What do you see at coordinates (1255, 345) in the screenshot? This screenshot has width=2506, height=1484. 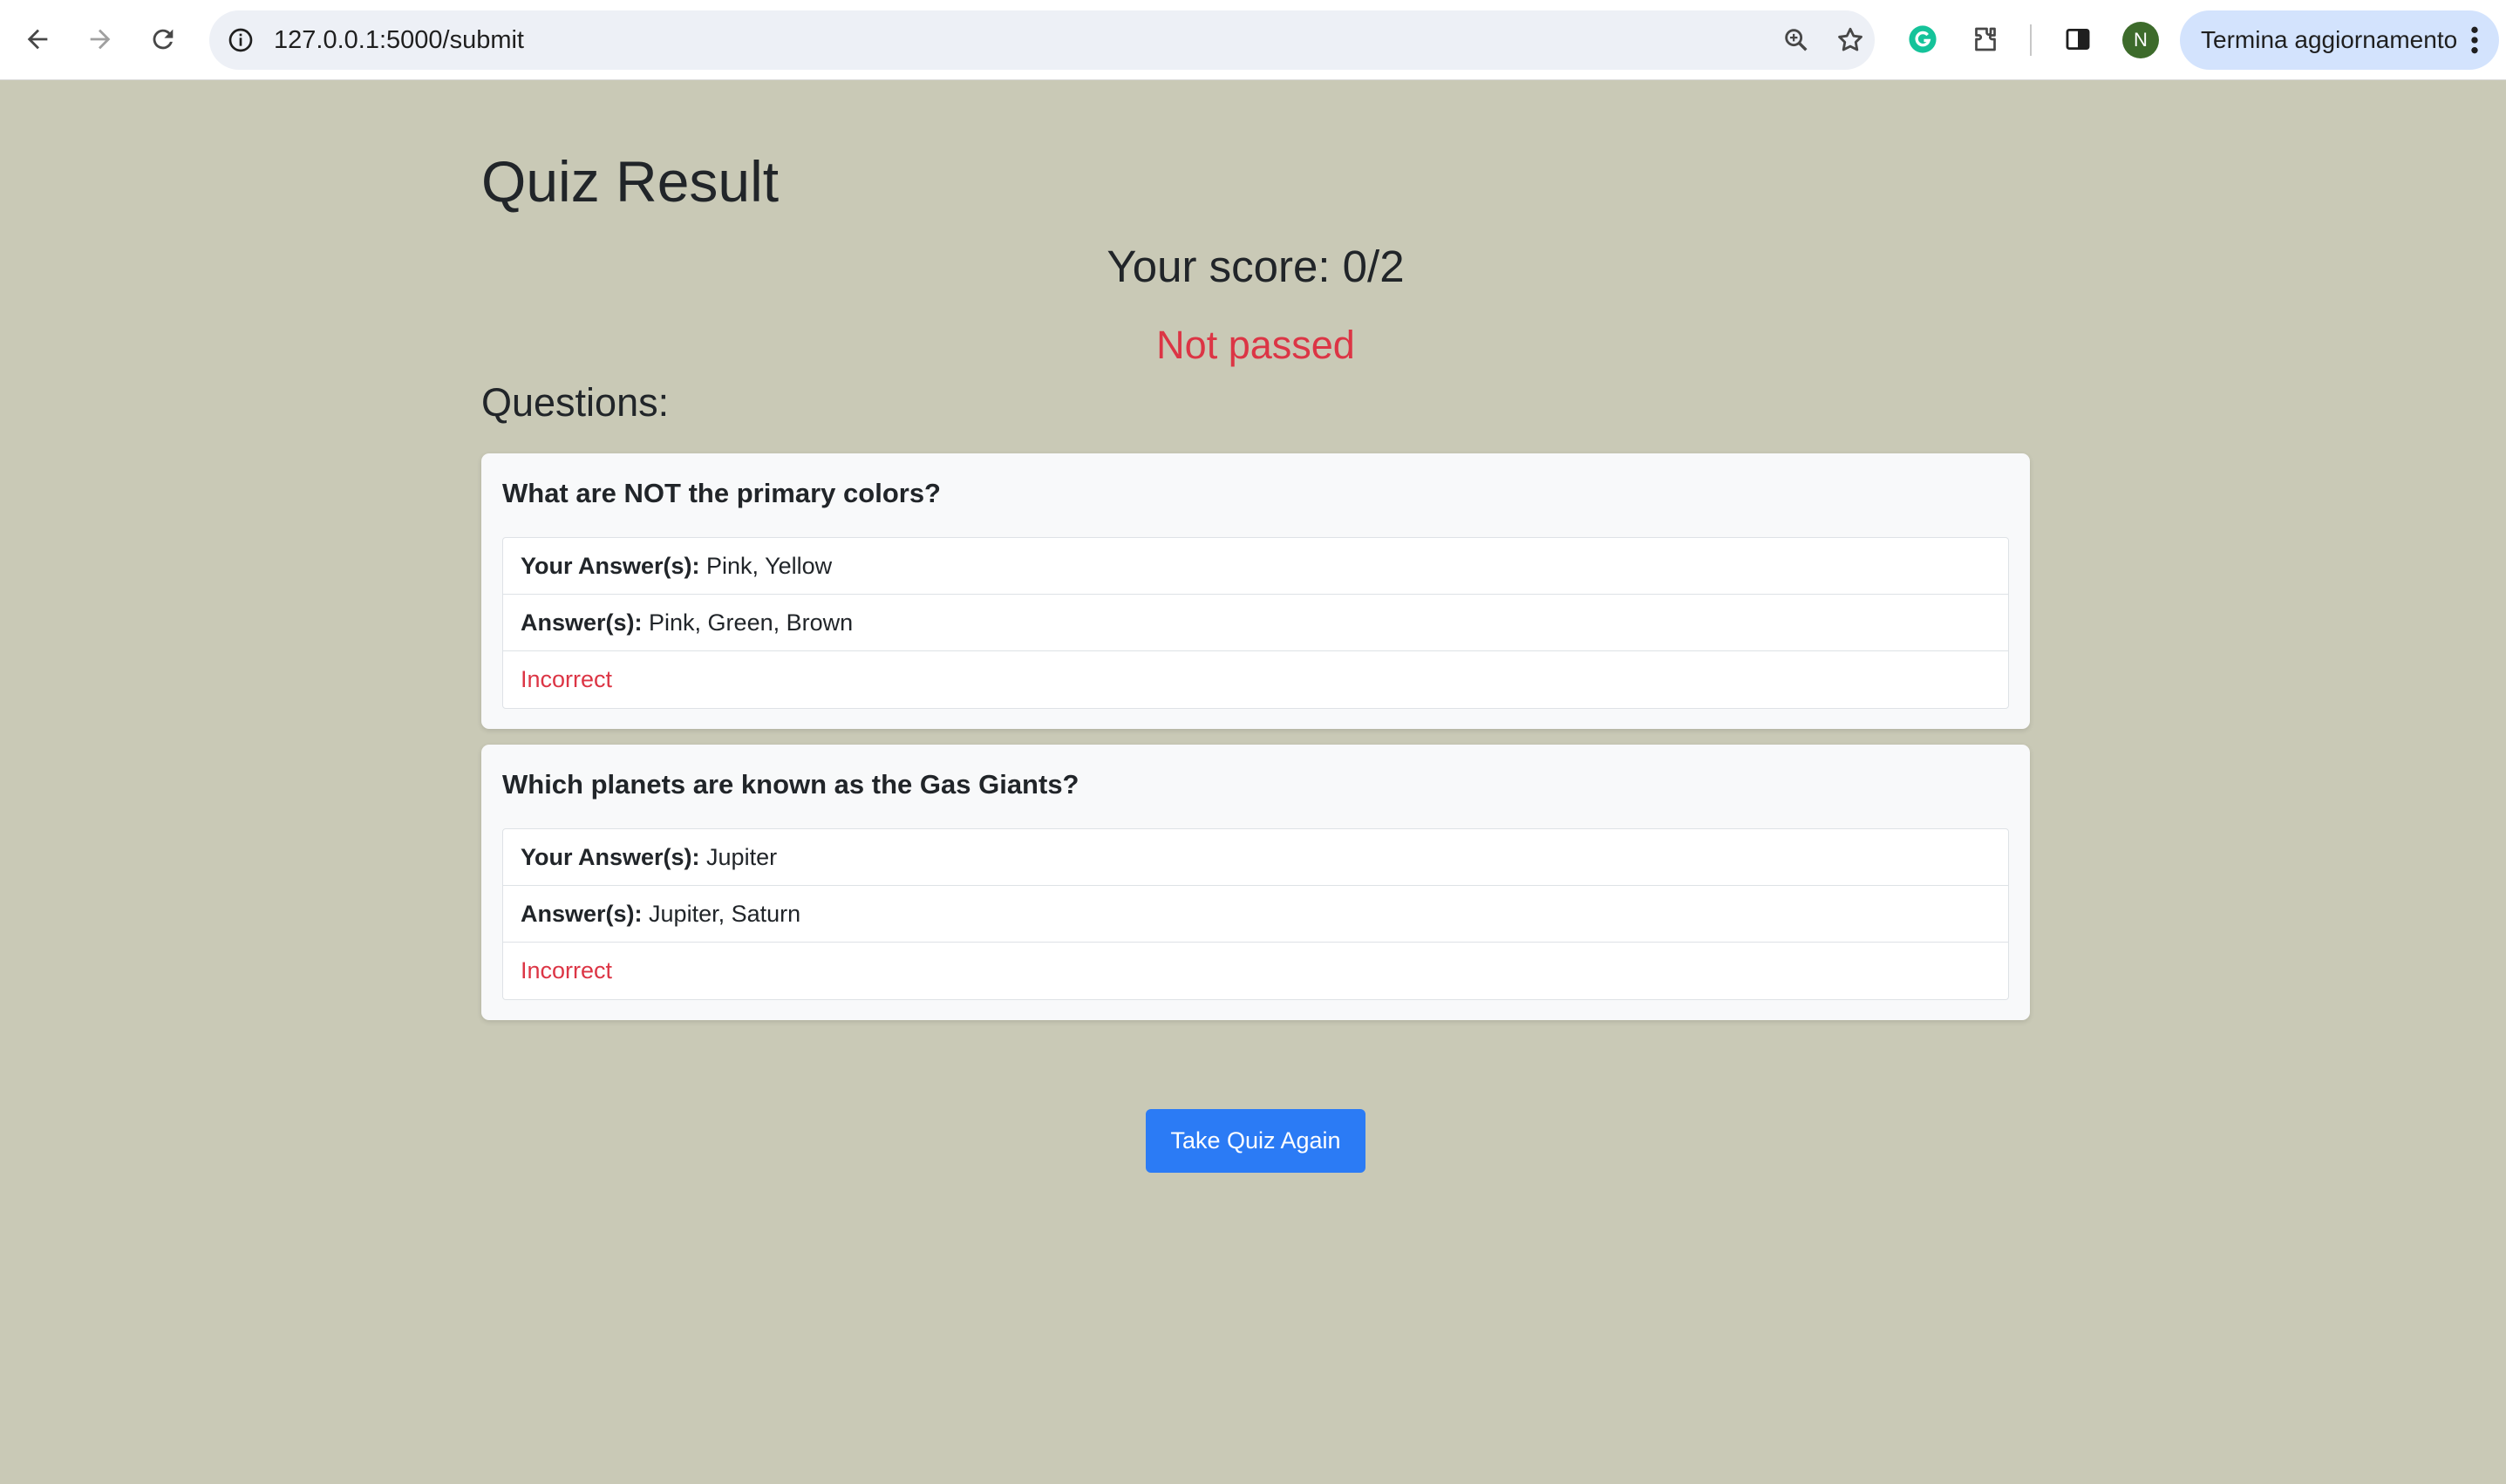 I see `status-text: Not passed` at bounding box center [1255, 345].